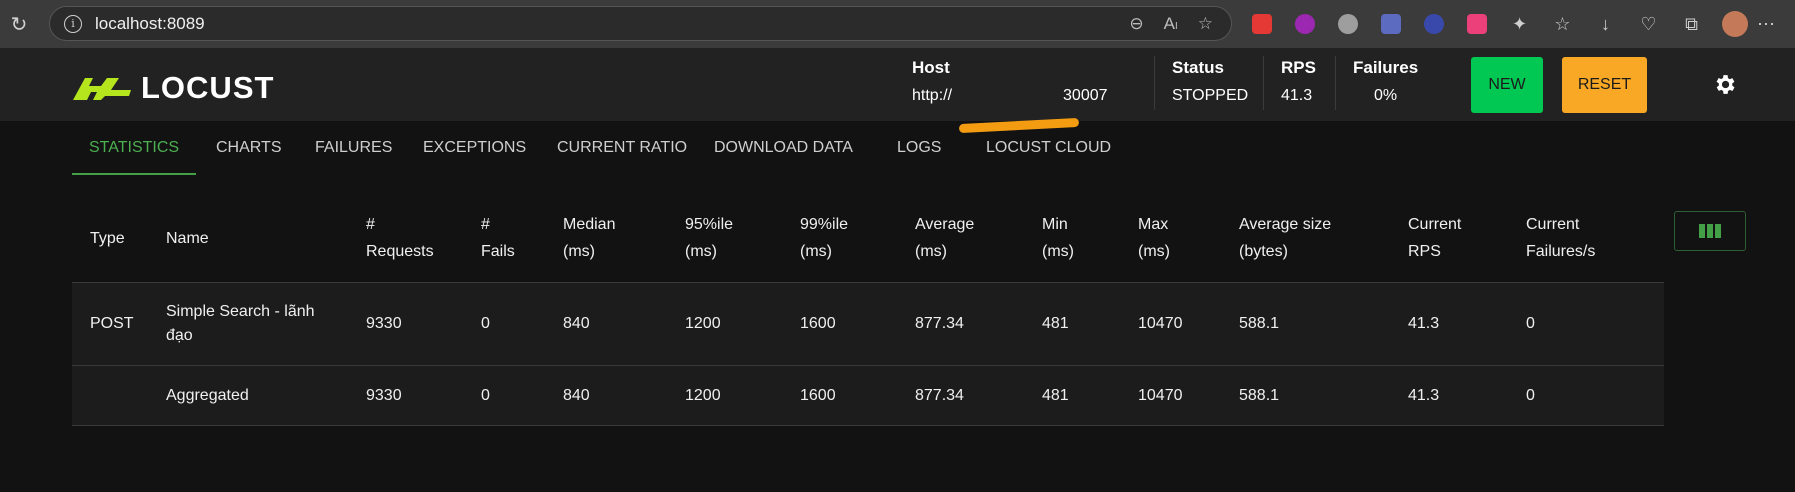  I want to click on health-icon: ♡, so click(1648, 24).